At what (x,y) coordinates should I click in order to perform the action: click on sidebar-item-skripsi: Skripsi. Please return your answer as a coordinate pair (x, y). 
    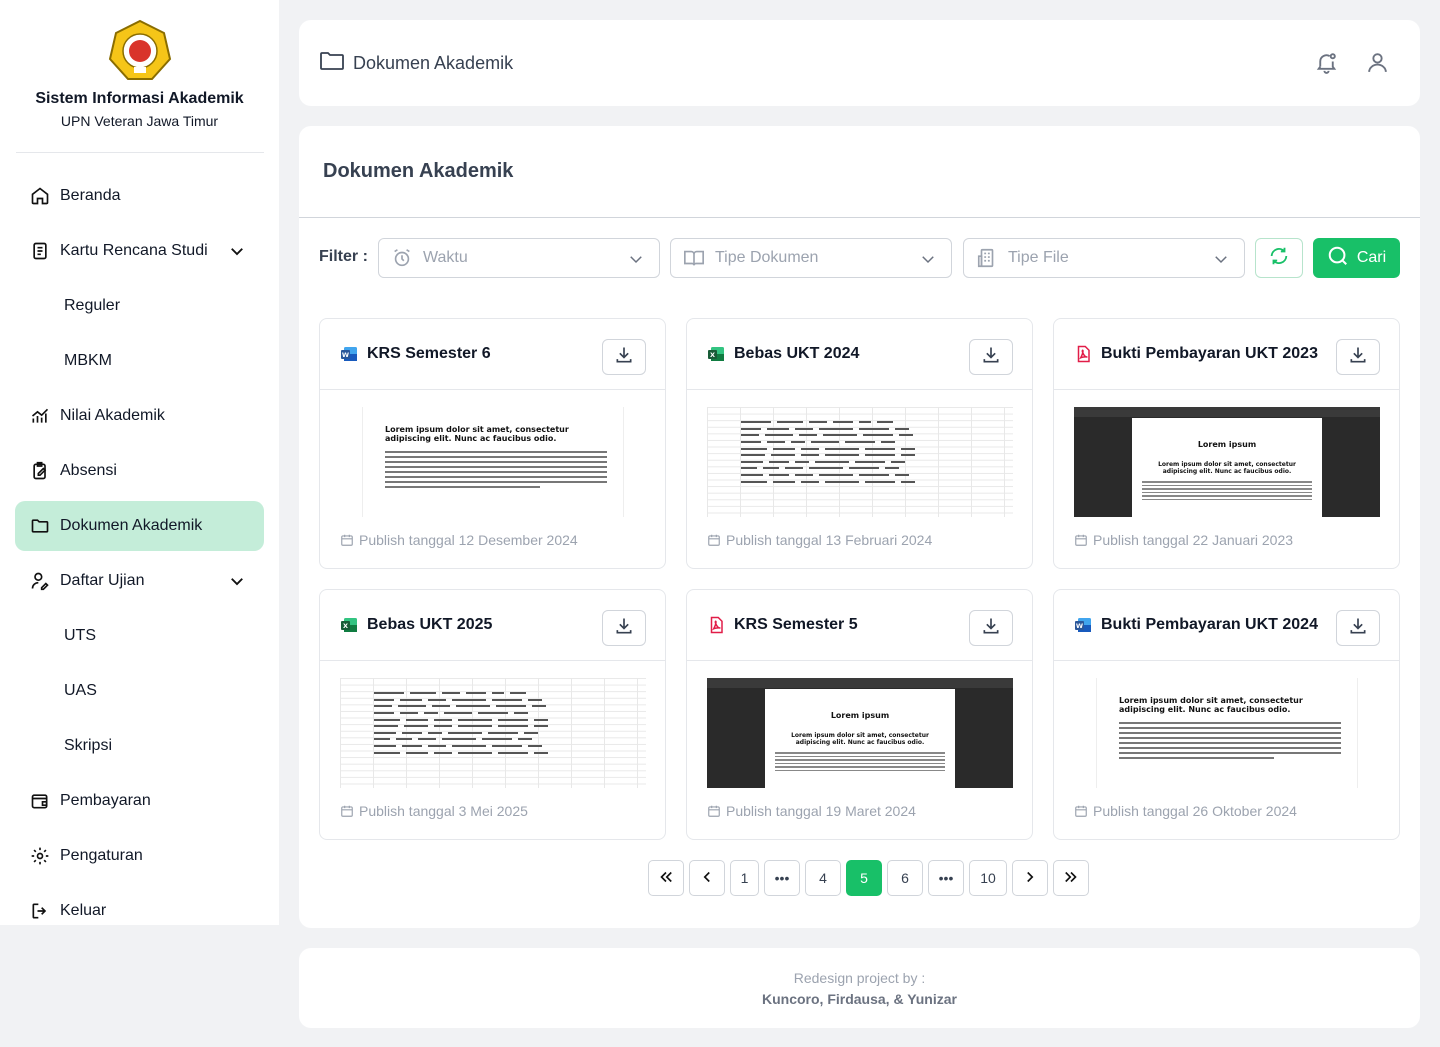
    Looking at the image, I should click on (139, 746).